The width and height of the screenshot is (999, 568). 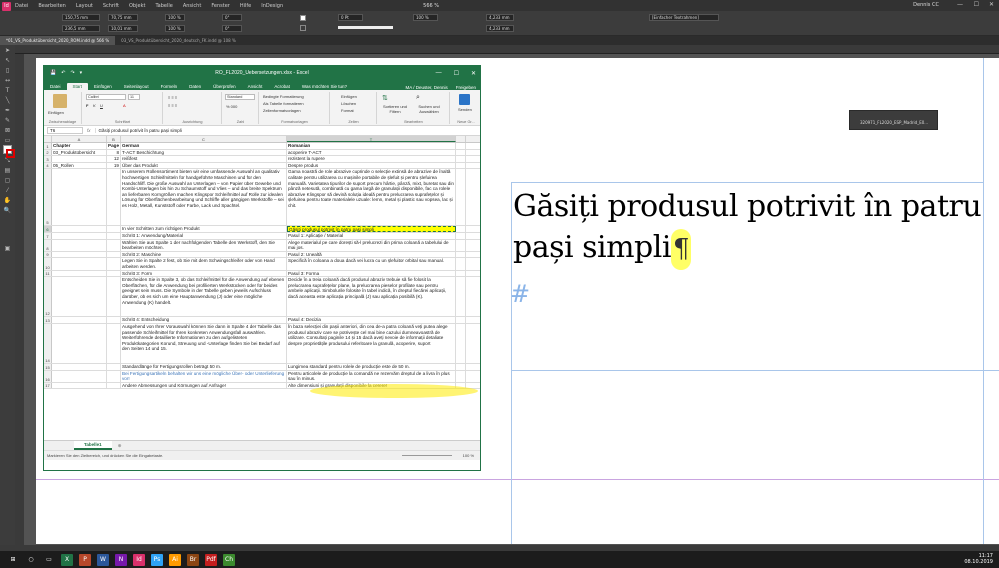 I want to click on column-header-t: T, so click(x=371, y=139).